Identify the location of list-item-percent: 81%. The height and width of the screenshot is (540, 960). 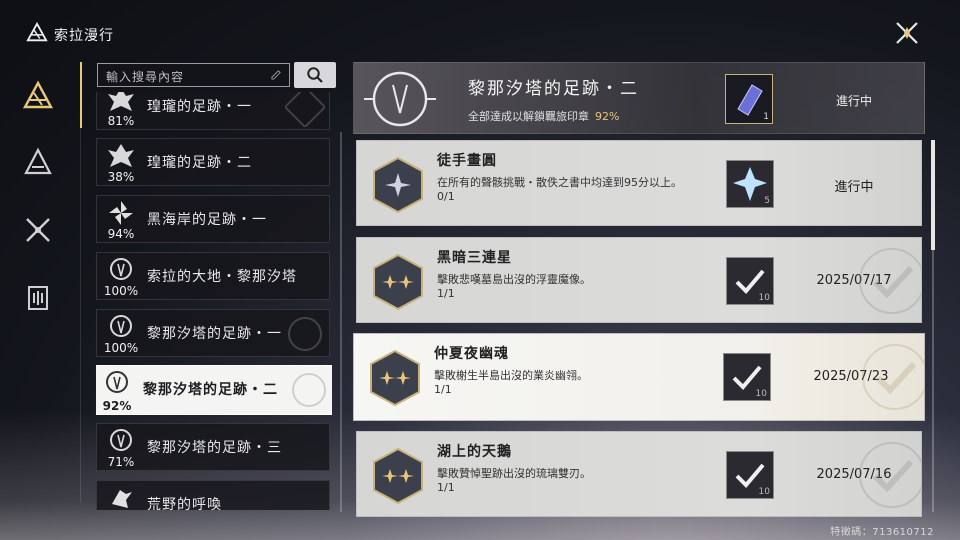
(121, 121).